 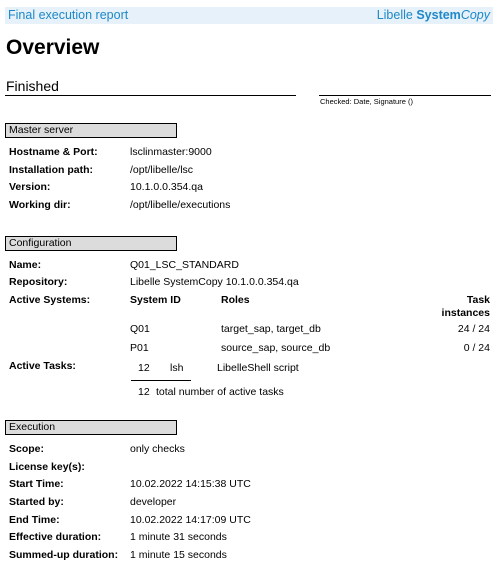 I want to click on install-path-label: Installation path:, so click(x=51, y=170).